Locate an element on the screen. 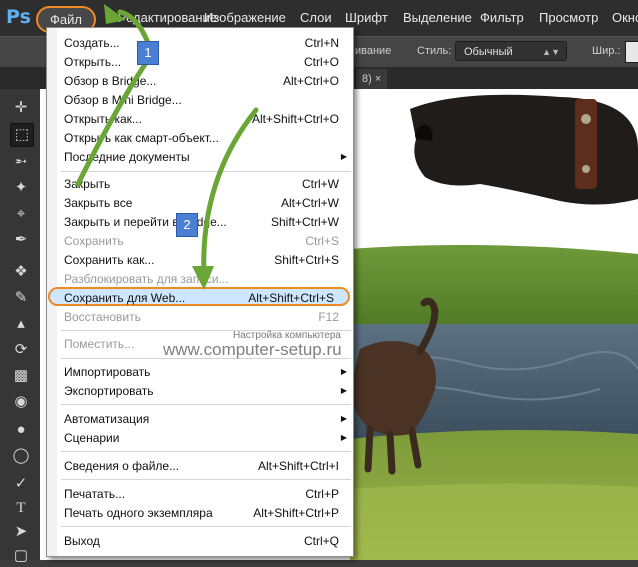 The image size is (638, 567). healing-brush-icon: ❖ is located at coordinates (21, 272).